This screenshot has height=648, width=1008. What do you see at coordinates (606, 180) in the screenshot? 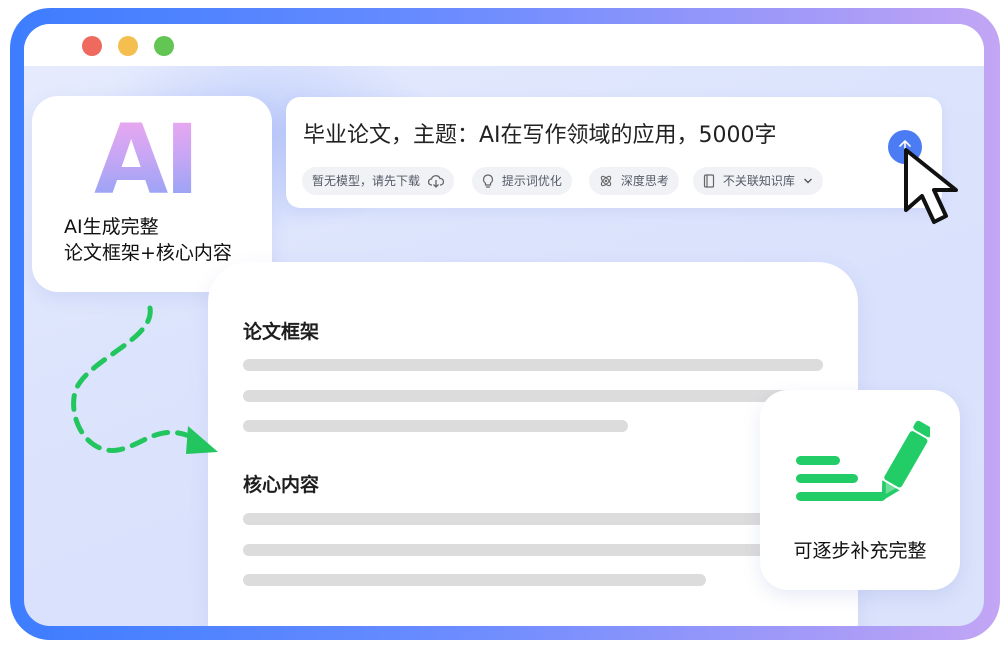
I see `atom-icon` at bounding box center [606, 180].